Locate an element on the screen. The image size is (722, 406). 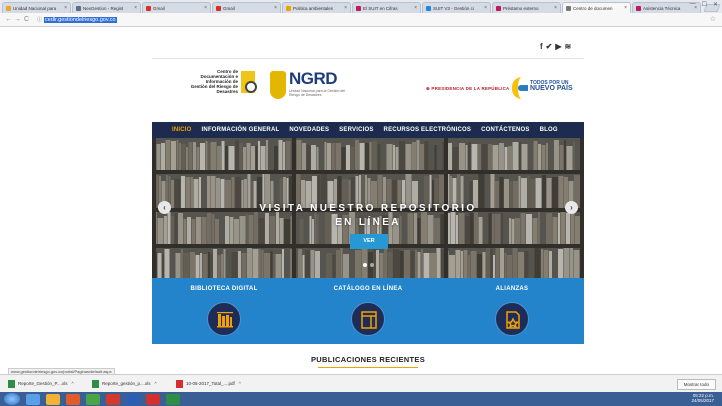
browser-tab: Centro de documen × is located at coordinates (596, 7).